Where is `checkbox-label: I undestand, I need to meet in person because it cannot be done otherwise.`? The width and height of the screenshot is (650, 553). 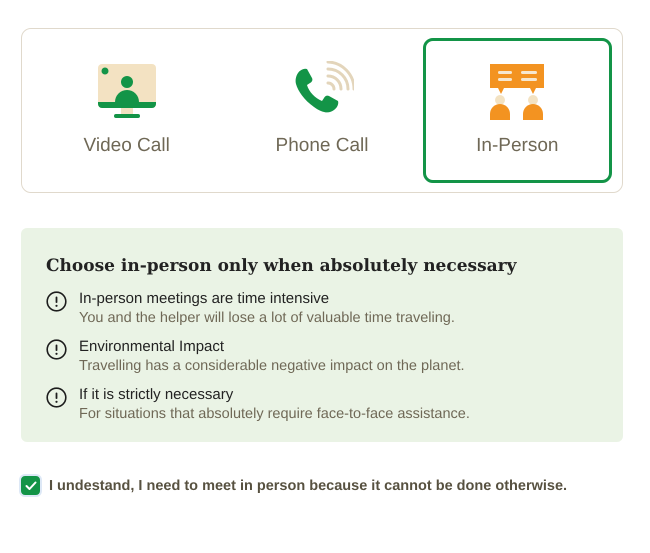 checkbox-label: I undestand, I need to meet in person because it cannot be done otherwise. is located at coordinates (308, 486).